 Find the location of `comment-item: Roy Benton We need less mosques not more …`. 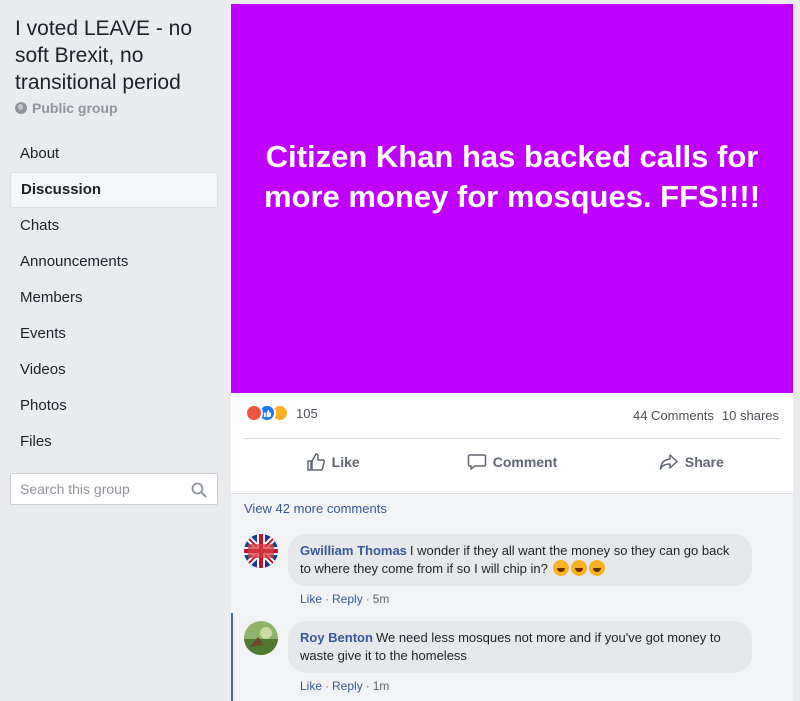

comment-item: Roy Benton We need less mosques not more … is located at coordinates (514, 657).